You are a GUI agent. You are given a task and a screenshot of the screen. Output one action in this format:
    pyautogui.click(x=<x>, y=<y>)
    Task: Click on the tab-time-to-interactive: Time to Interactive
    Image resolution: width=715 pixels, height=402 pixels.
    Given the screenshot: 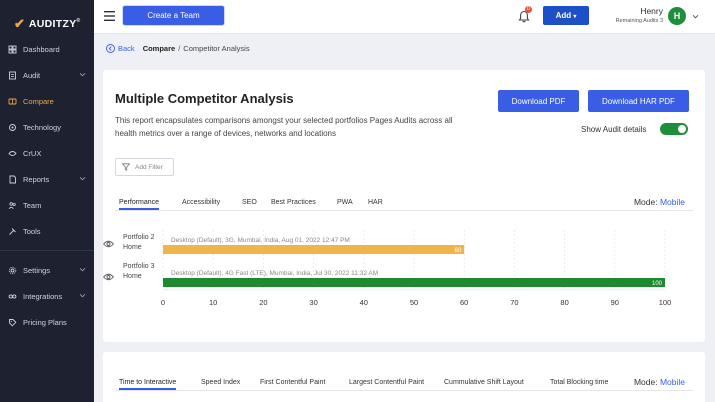 What is the action you would take?
    pyautogui.click(x=148, y=384)
    